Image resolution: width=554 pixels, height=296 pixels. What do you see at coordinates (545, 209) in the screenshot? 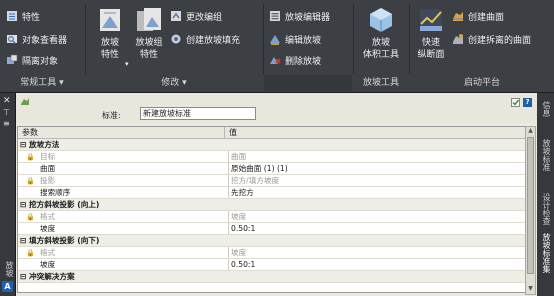
I see `tab-design-check: 设计检查` at bounding box center [545, 209].